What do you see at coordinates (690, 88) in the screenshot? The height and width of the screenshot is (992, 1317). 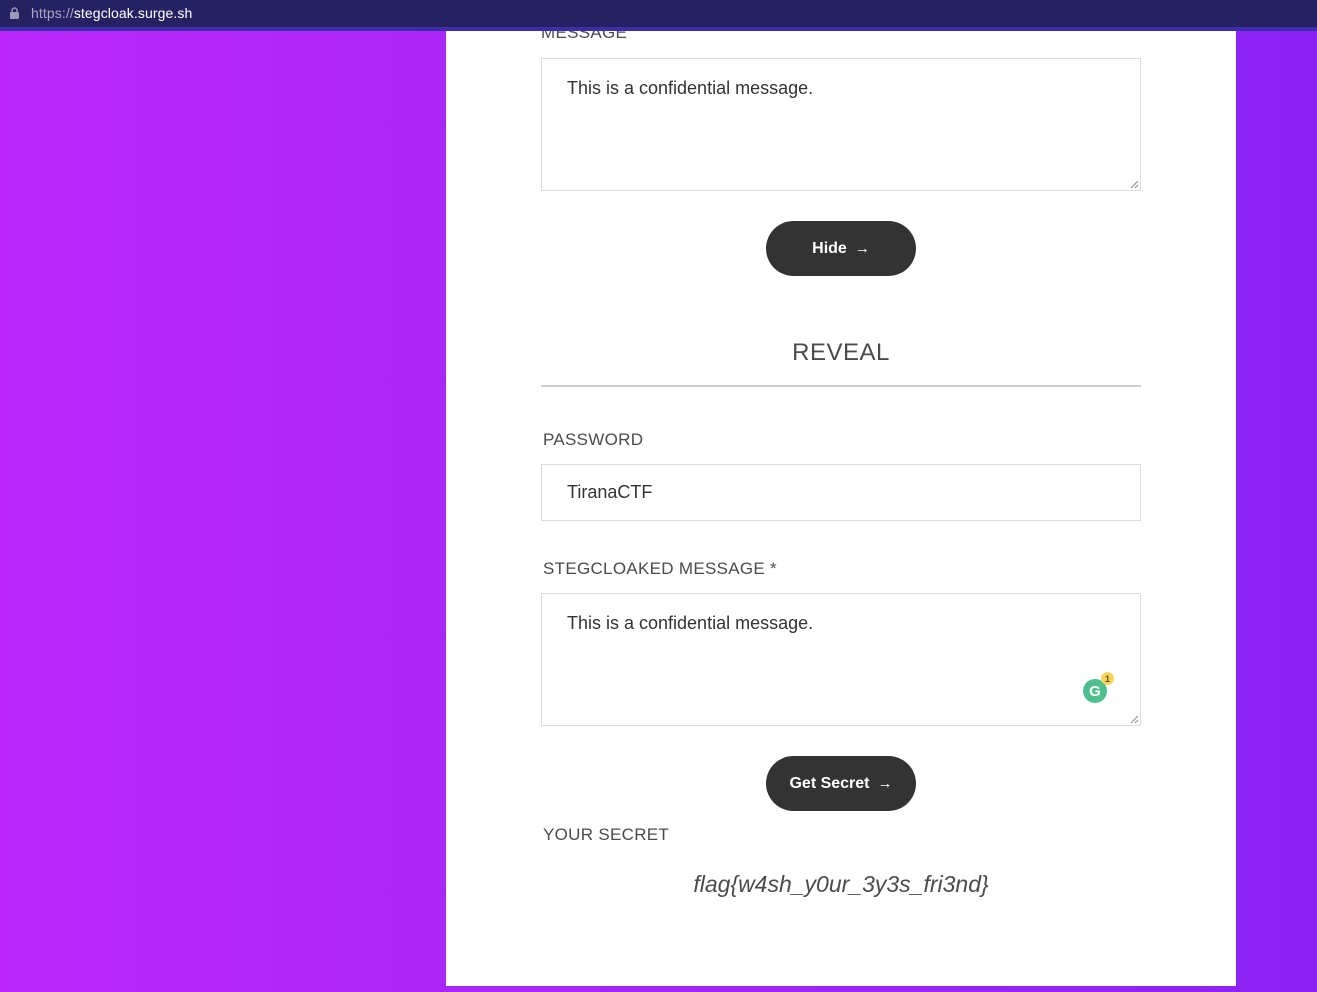 I see `message-text: This is a confidential message.` at bounding box center [690, 88].